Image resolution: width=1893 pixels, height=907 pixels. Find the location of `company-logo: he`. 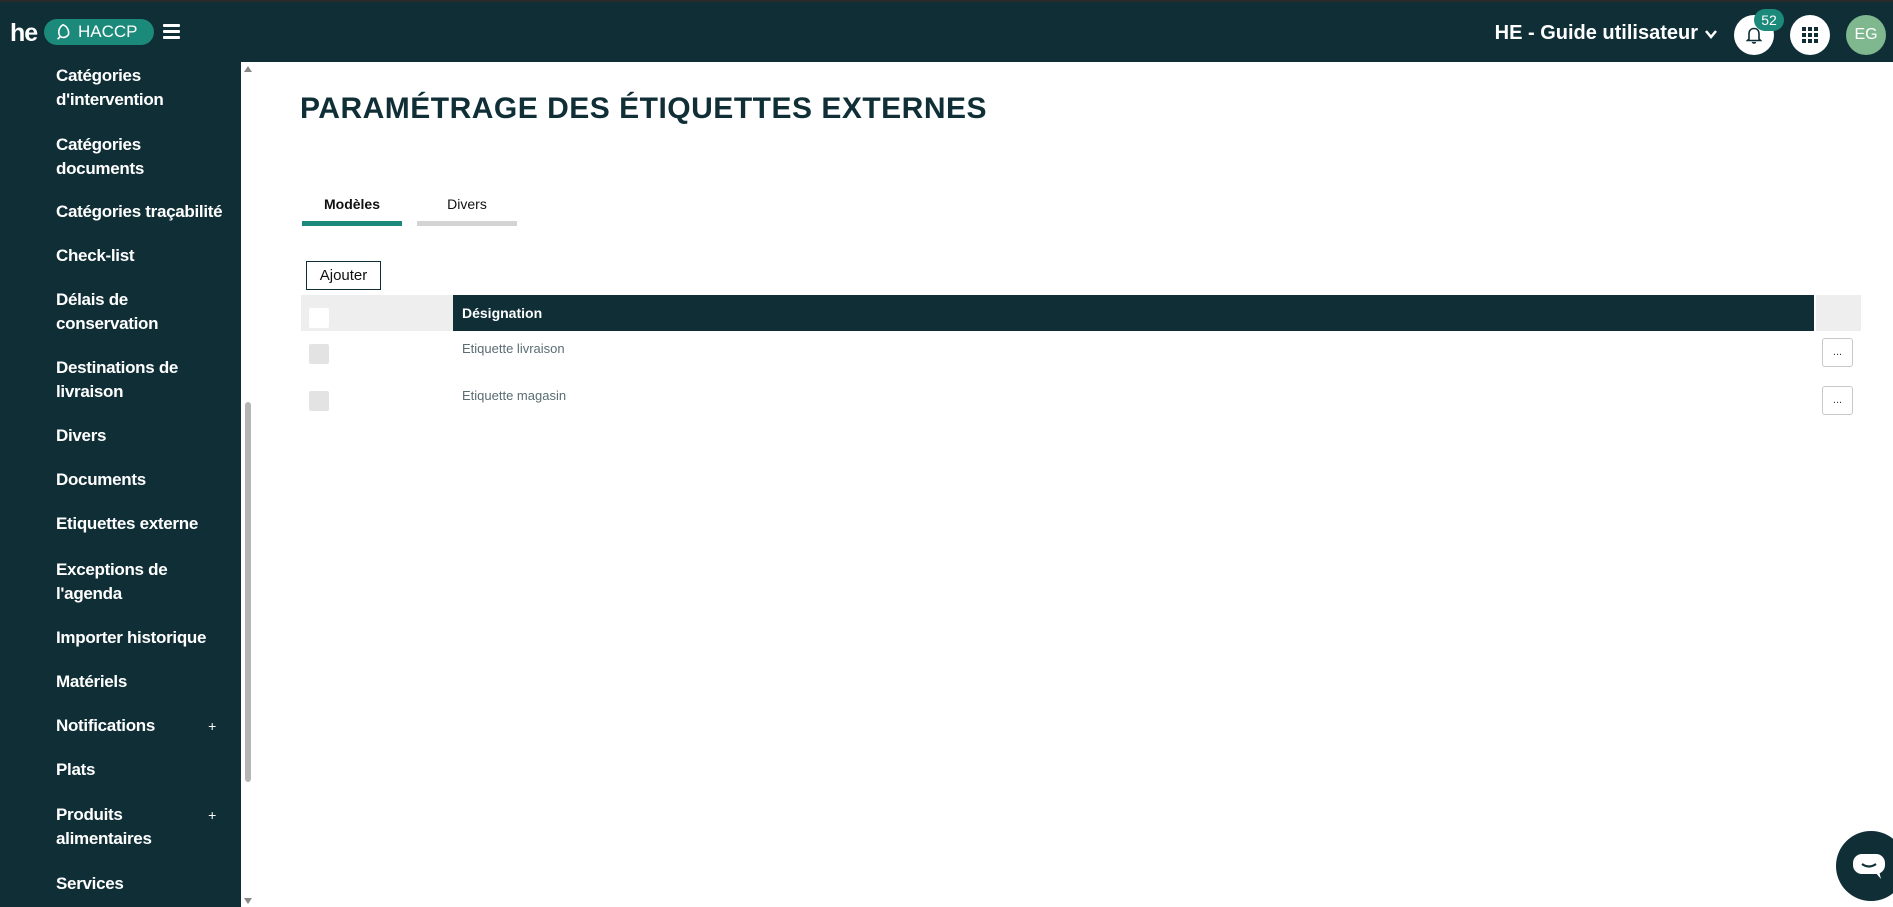

company-logo: he is located at coordinates (24, 33).